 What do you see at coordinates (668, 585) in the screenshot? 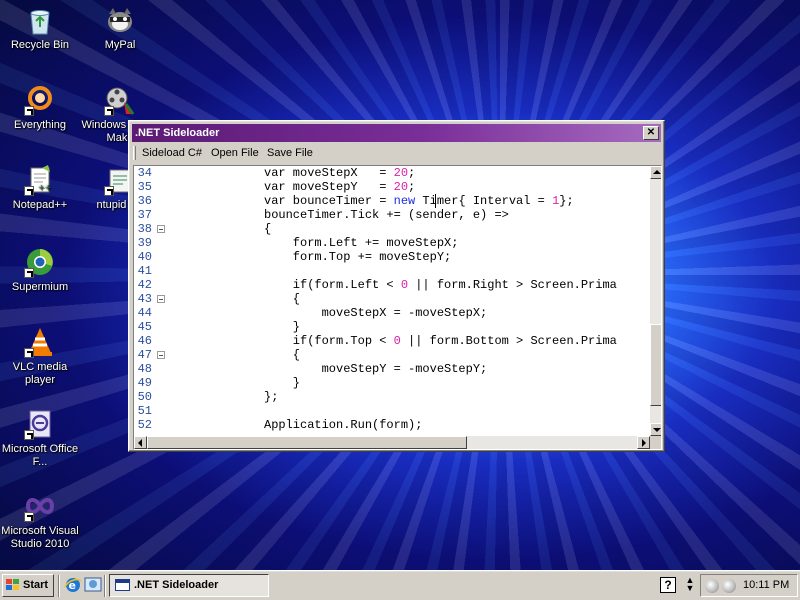
I see `help-icon: ?` at bounding box center [668, 585].